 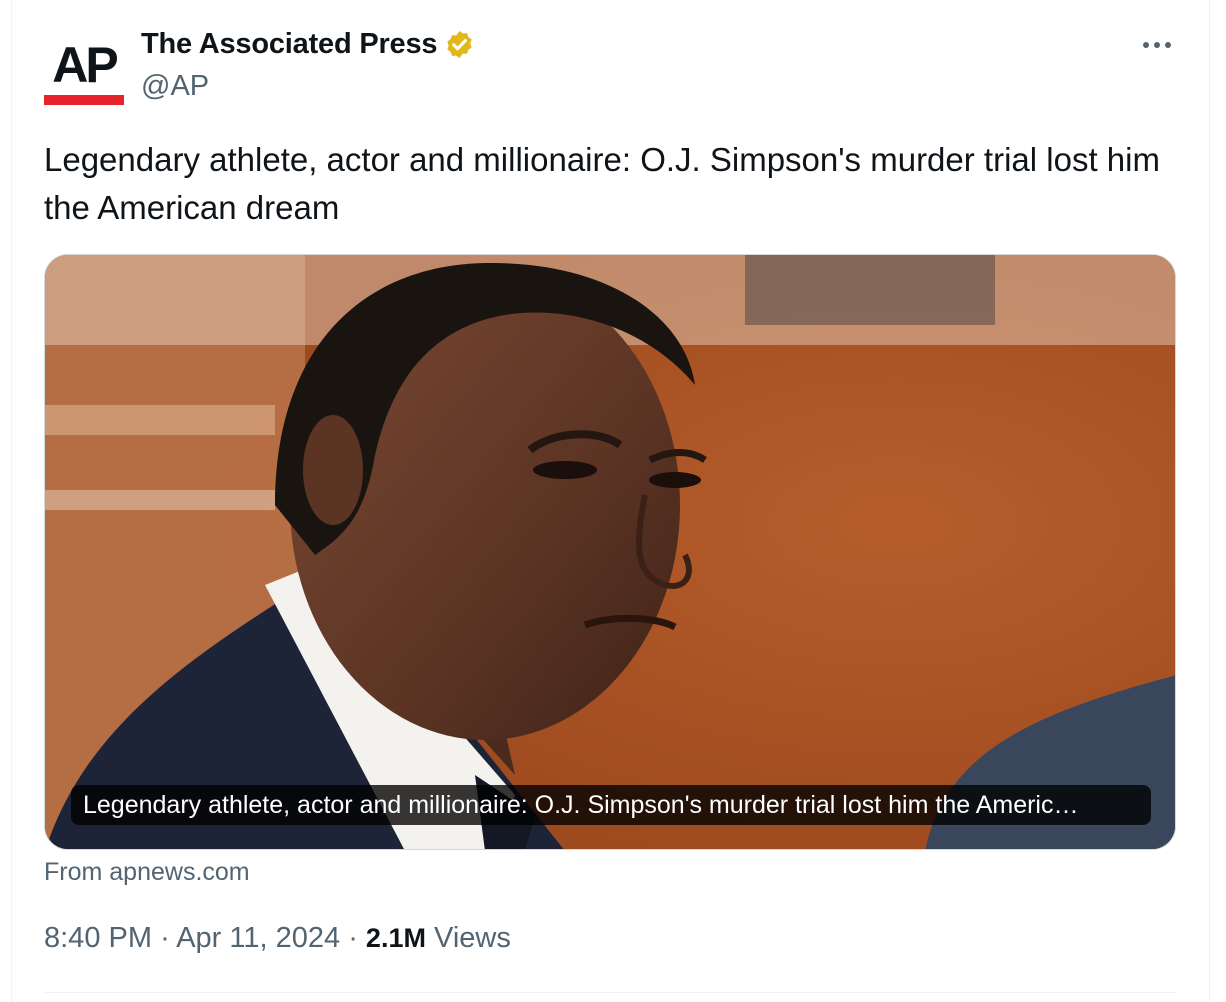 I want to click on column-border-right, so click(x=1209, y=501).